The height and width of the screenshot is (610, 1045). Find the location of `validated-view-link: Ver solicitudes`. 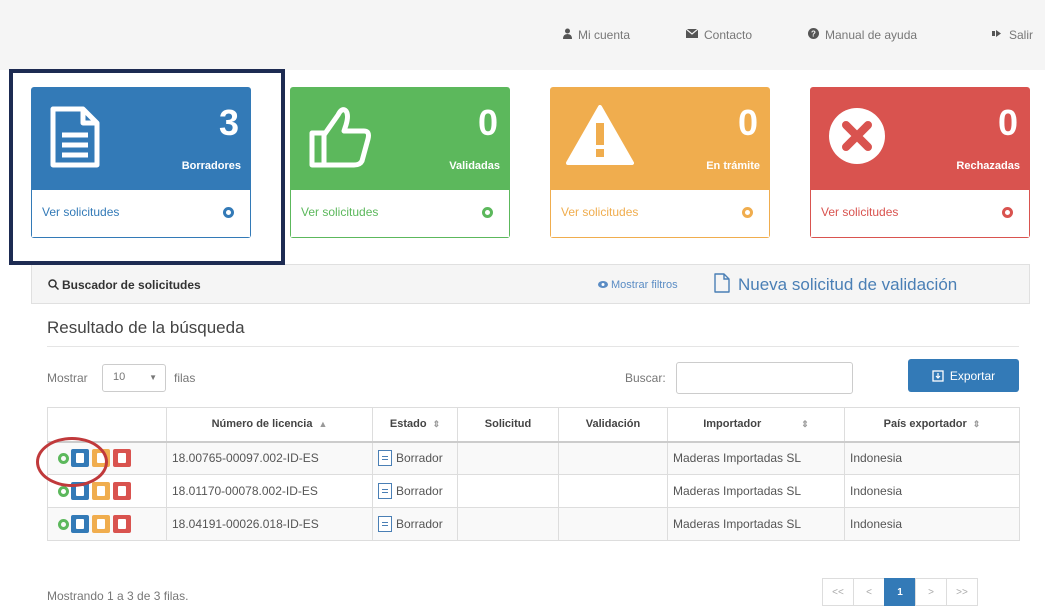

validated-view-link: Ver solicitudes is located at coordinates (339, 212).